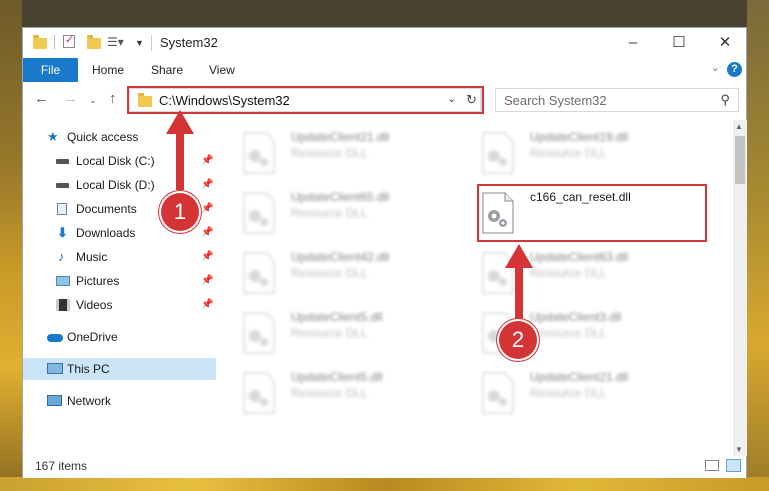 The image size is (769, 491). What do you see at coordinates (94, 305) in the screenshot?
I see `sidebar-item-label: Videos` at bounding box center [94, 305].